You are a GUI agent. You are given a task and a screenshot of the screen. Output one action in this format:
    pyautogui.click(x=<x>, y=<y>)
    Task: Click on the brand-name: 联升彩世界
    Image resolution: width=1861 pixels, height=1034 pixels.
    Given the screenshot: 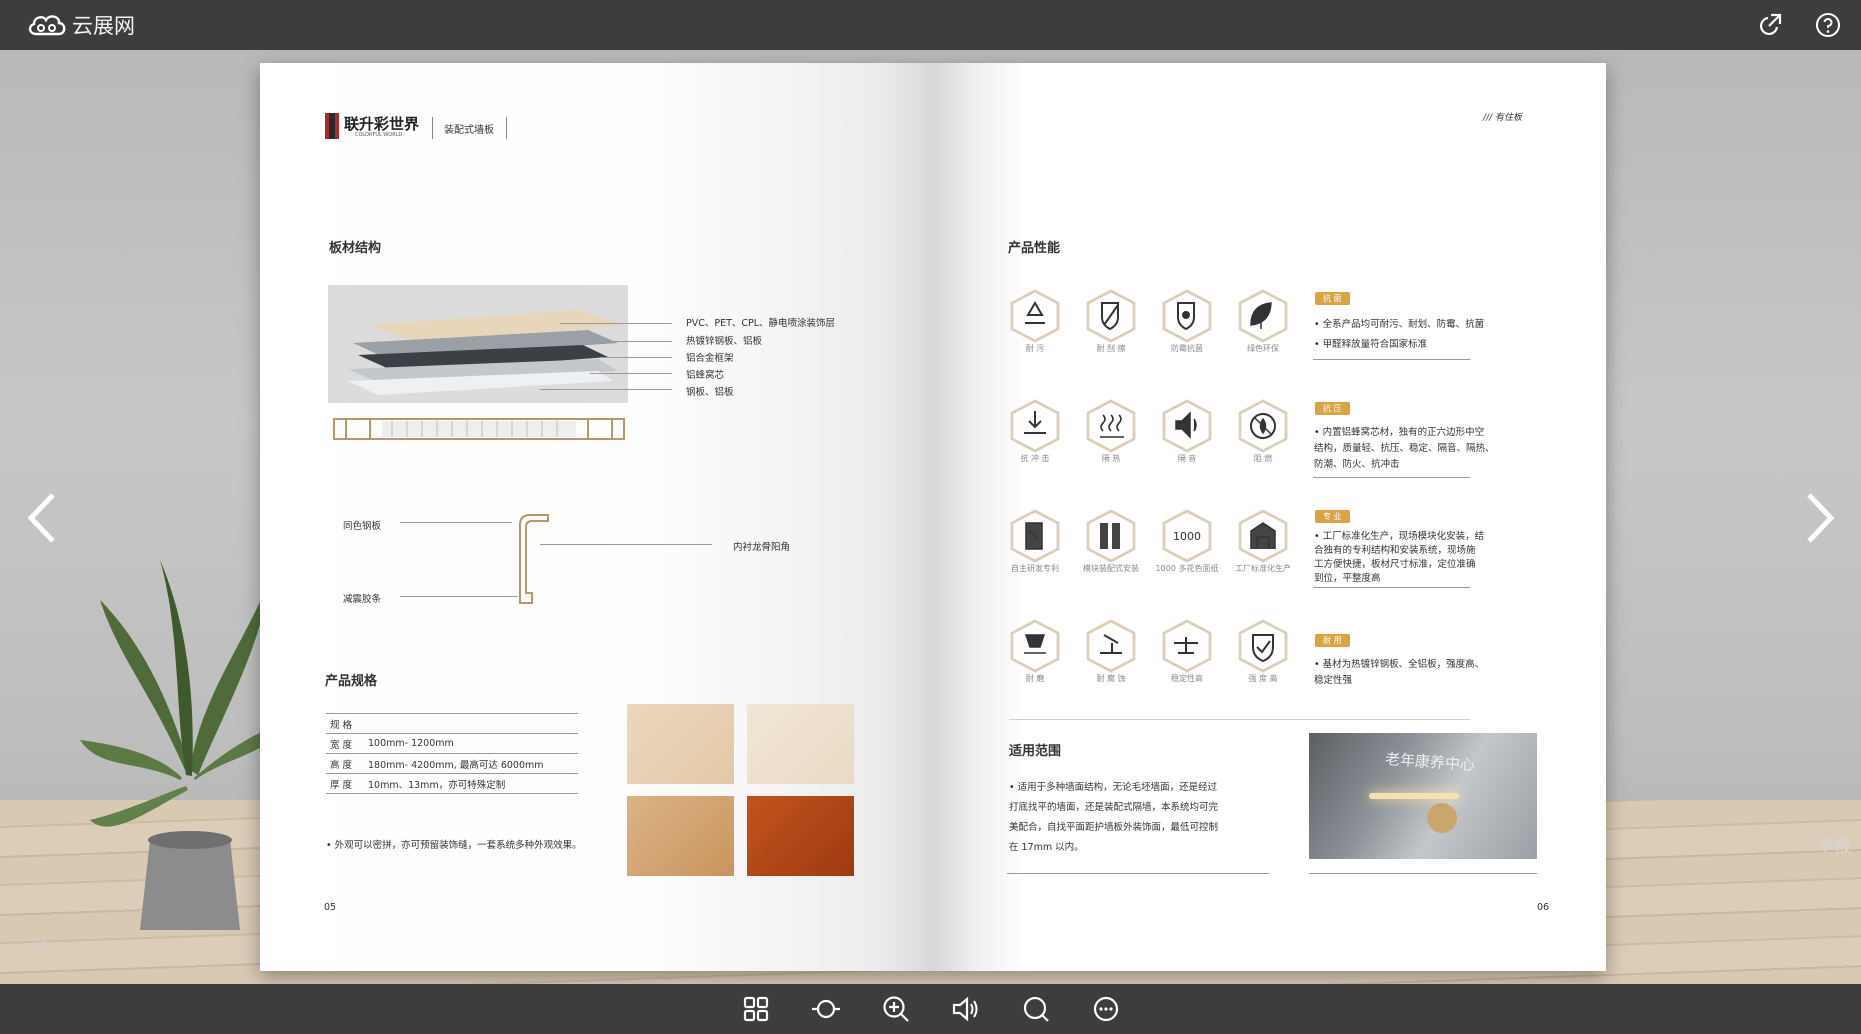 What is the action you would take?
    pyautogui.click(x=382, y=124)
    